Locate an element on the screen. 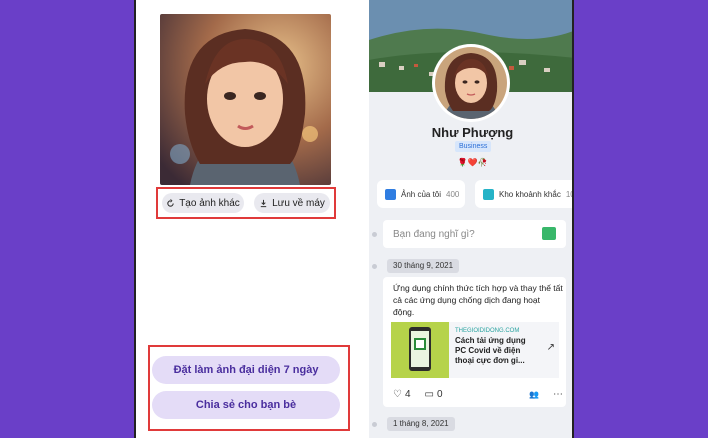 The image size is (708, 438). store-count: 10 is located at coordinates (569, 194).